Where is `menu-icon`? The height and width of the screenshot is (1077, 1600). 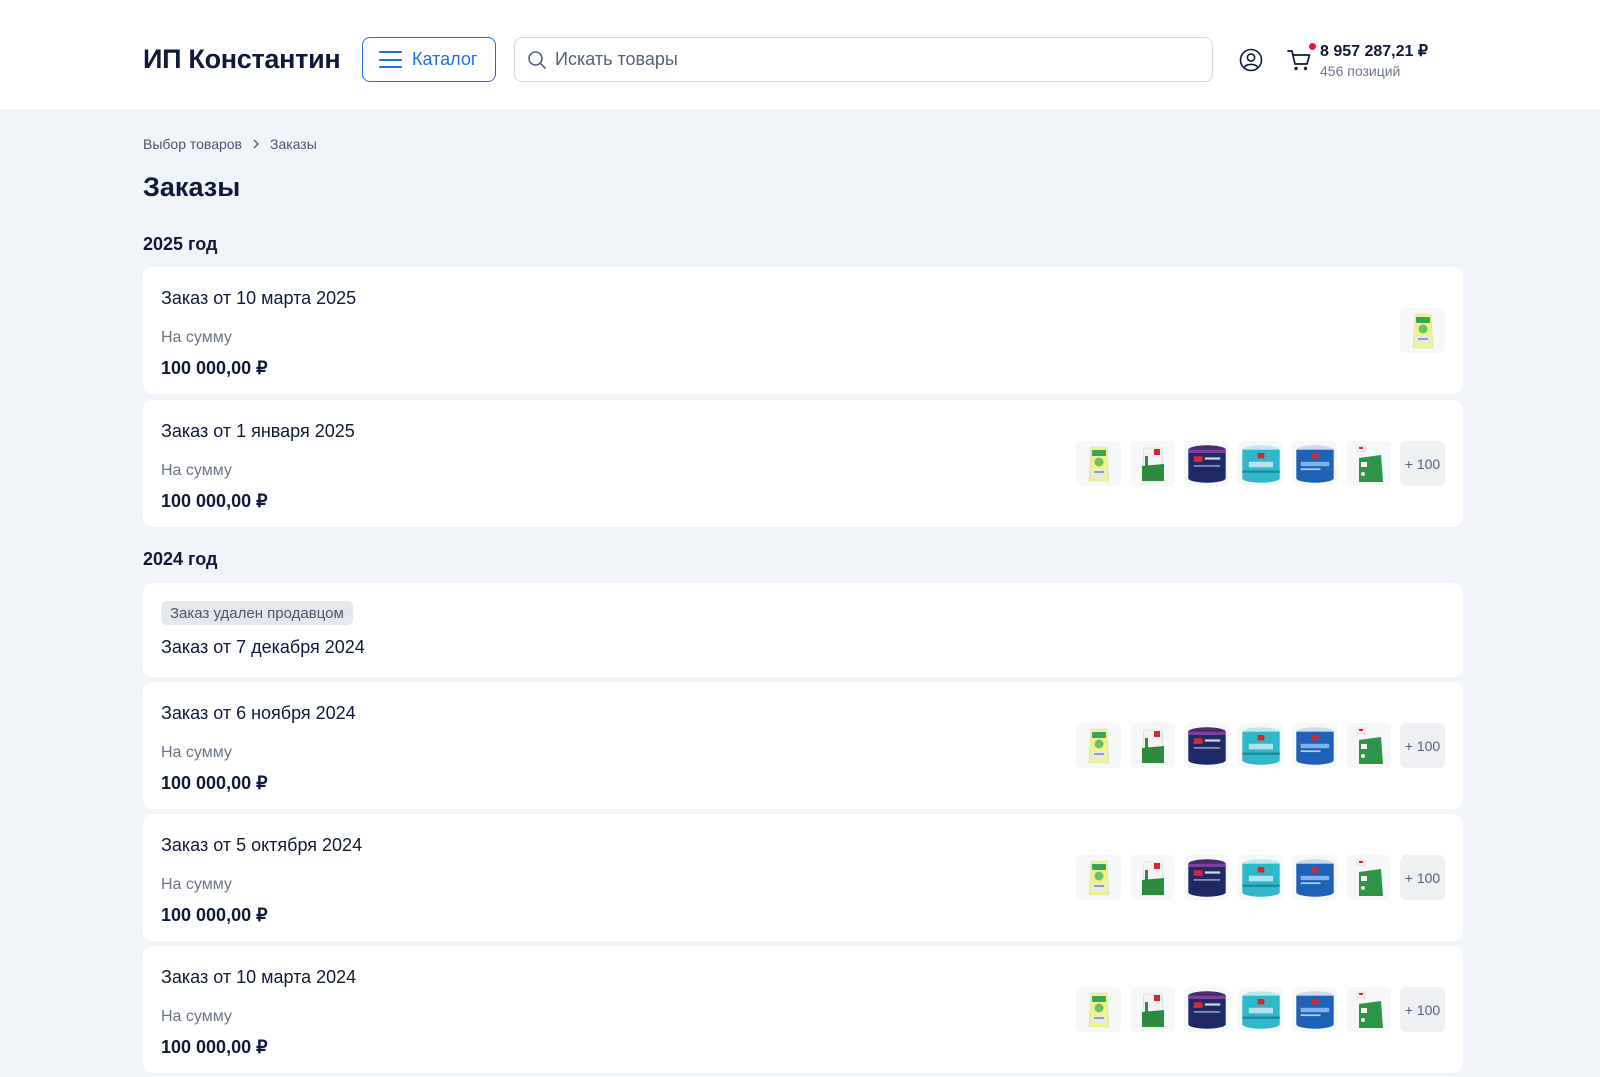 menu-icon is located at coordinates (390, 59).